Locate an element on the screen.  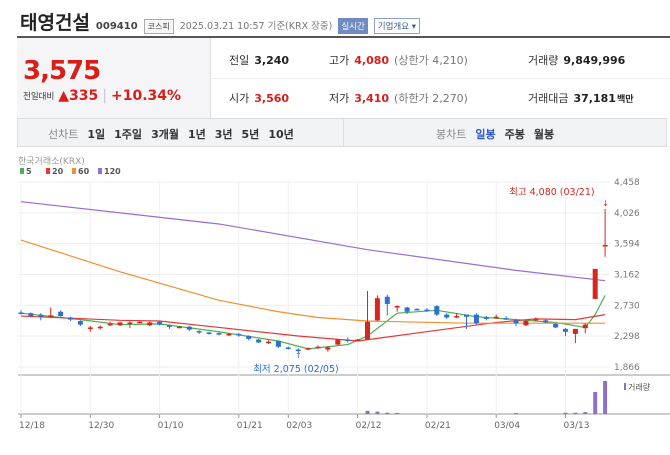
tab-line-0: 1일 is located at coordinates (96, 134).